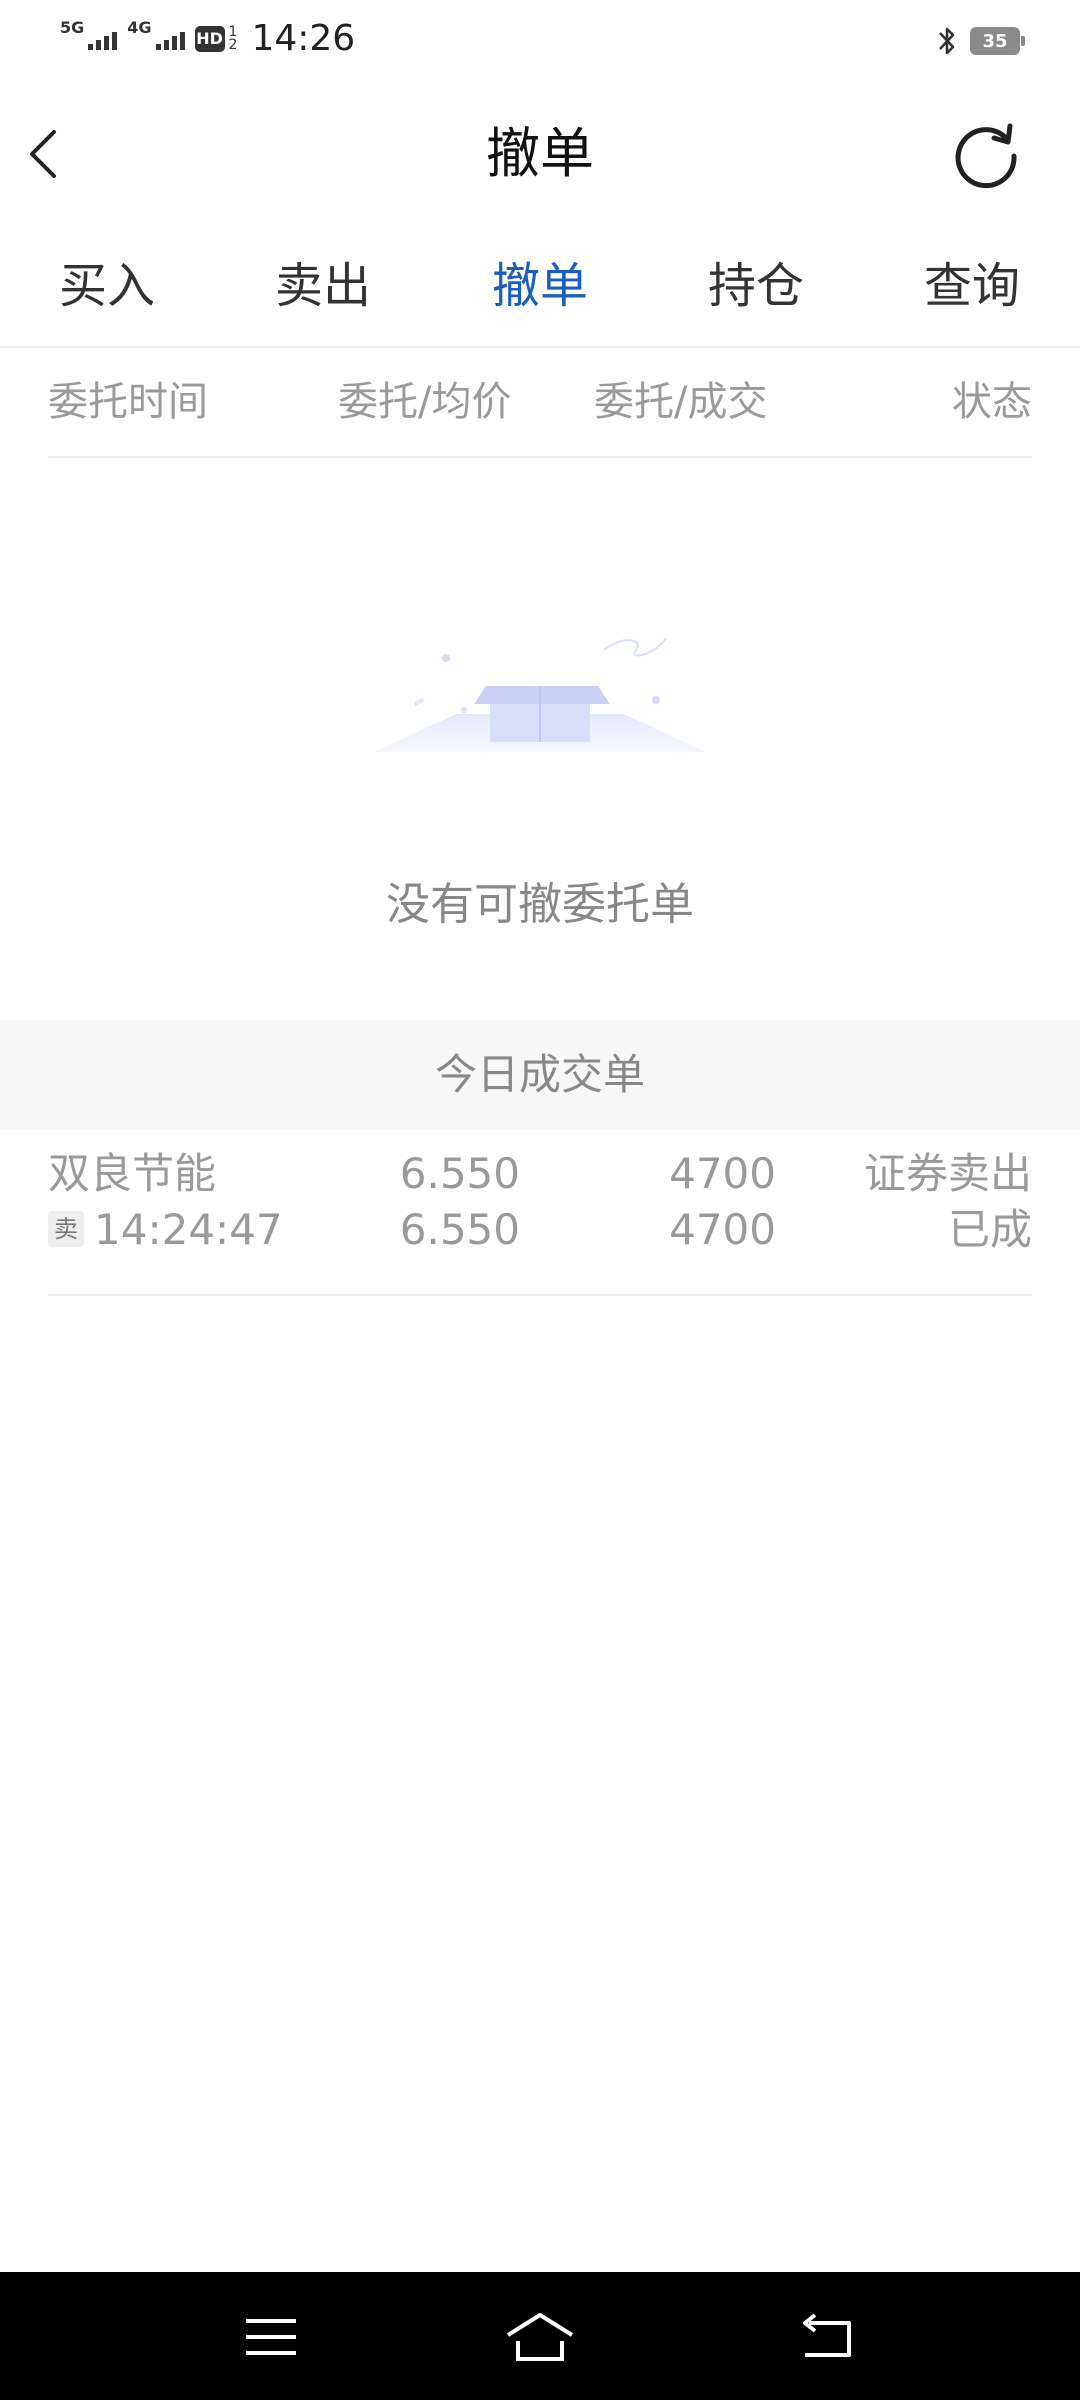  What do you see at coordinates (459, 1173) in the screenshot?
I see `order-price: 6.550` at bounding box center [459, 1173].